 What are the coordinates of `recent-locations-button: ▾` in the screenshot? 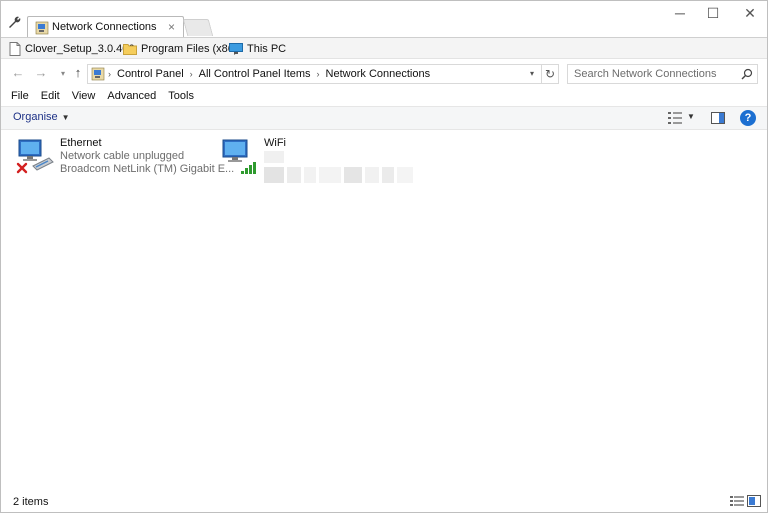 It's located at (63, 74).